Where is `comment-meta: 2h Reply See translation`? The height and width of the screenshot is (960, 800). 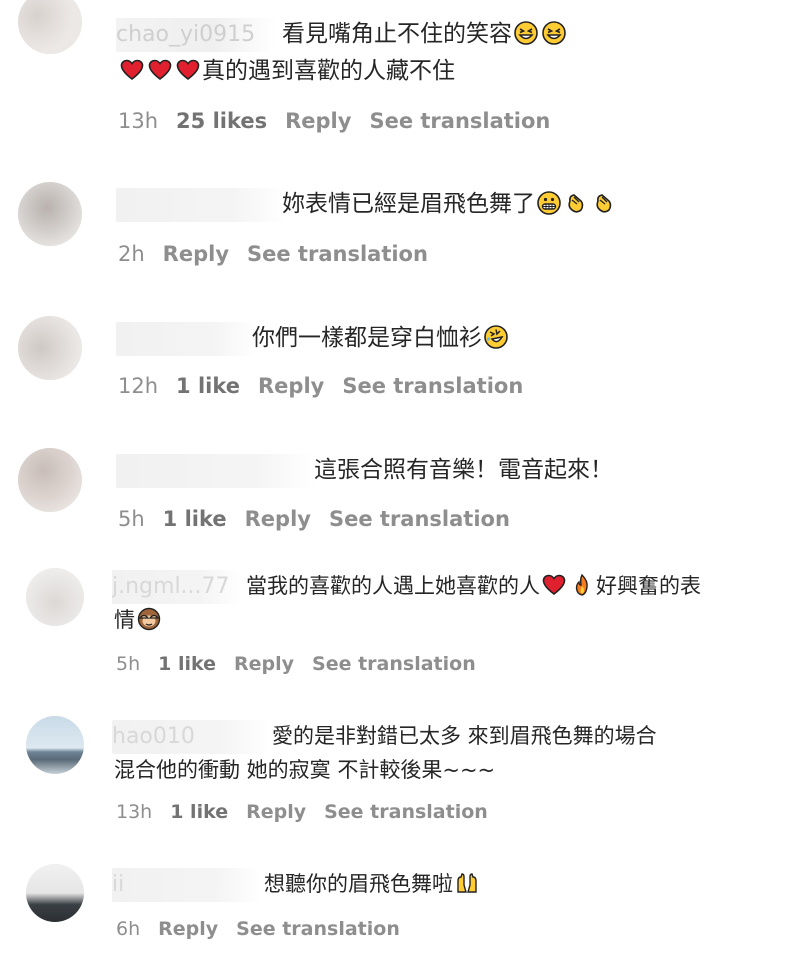 comment-meta: 2h Reply See translation is located at coordinates (282, 254).